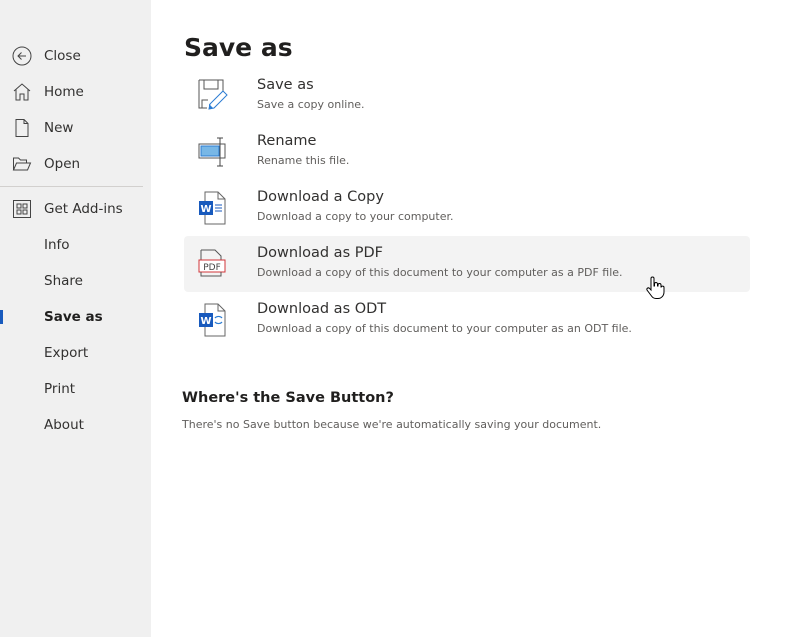 Image resolution: width=795 pixels, height=637 pixels. I want to click on option-description: Save a copy online., so click(311, 104).